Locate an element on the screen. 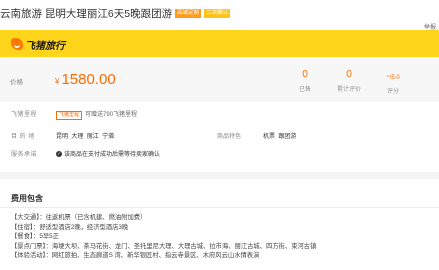 The width and height of the screenshot is (439, 270). mileage-text: 可赠送790飞猪里程 is located at coordinates (111, 115).